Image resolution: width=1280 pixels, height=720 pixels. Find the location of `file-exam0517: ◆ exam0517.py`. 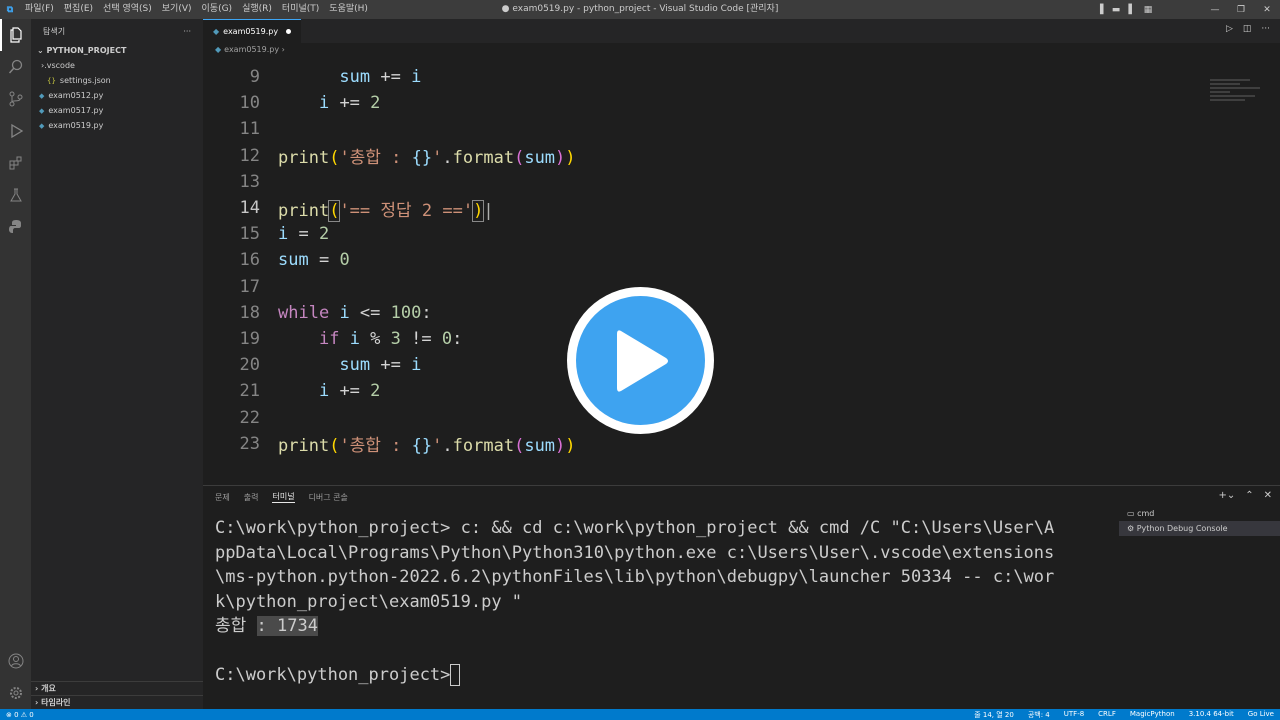

file-exam0517: ◆ exam0517.py is located at coordinates (117, 110).